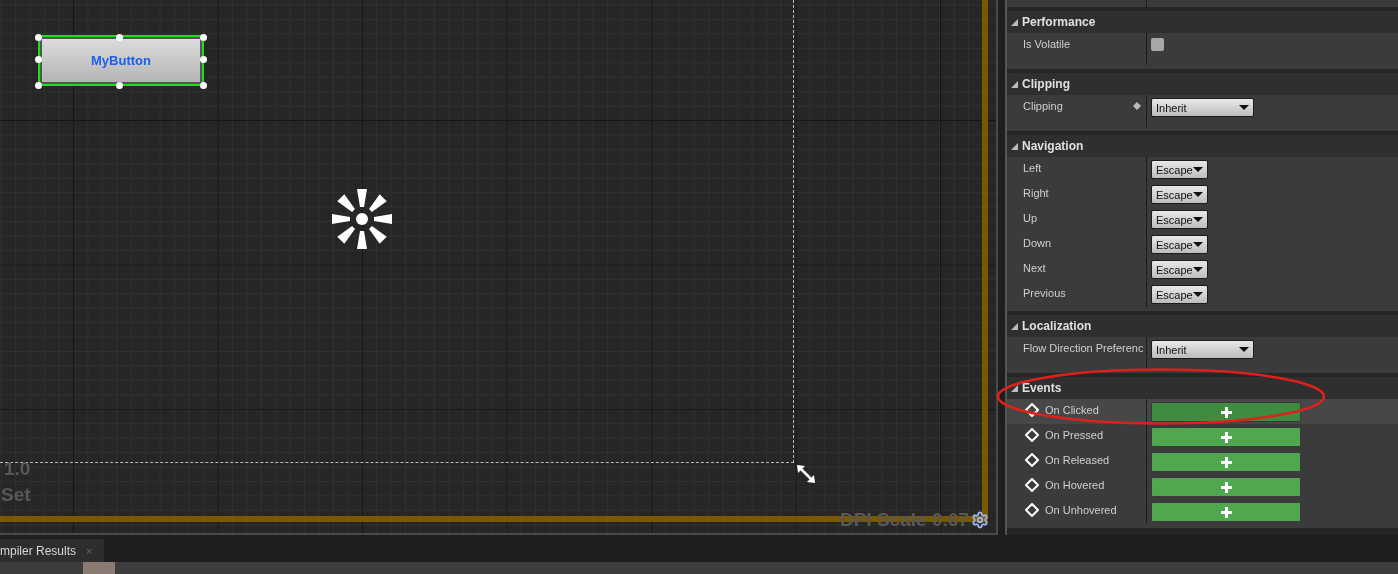 The height and width of the screenshot is (574, 1398). Describe the element at coordinates (1037, 243) in the screenshot. I see `property-label: Down` at that location.